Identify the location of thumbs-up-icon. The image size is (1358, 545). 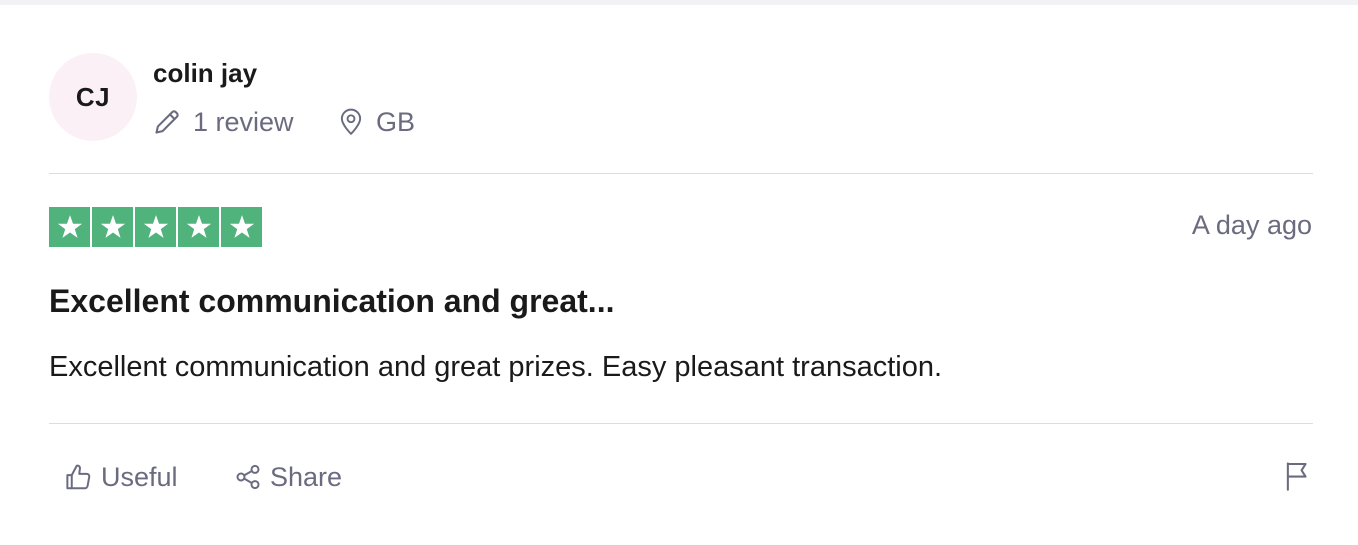
(78, 477).